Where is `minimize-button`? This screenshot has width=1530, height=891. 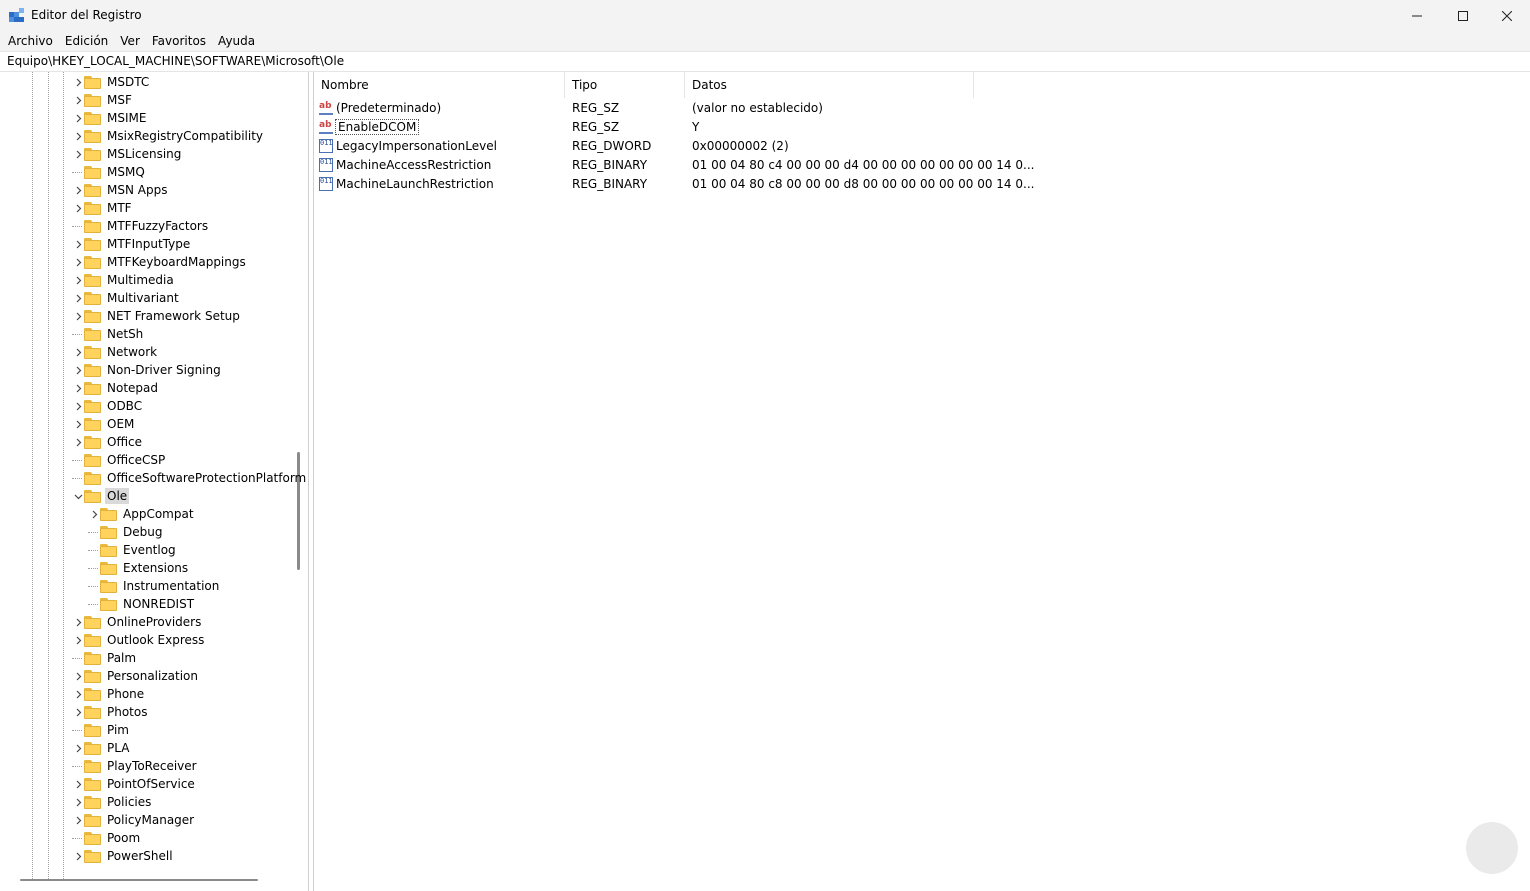
minimize-button is located at coordinates (1417, 15).